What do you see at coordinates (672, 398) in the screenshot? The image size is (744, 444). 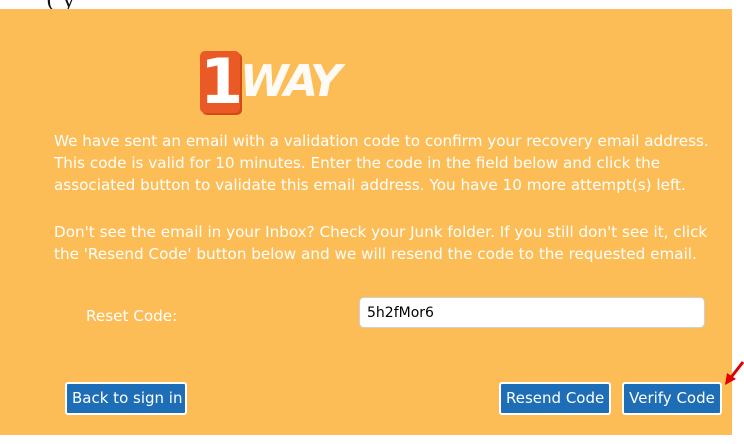 I see `verify-code-button: Verify Code` at bounding box center [672, 398].